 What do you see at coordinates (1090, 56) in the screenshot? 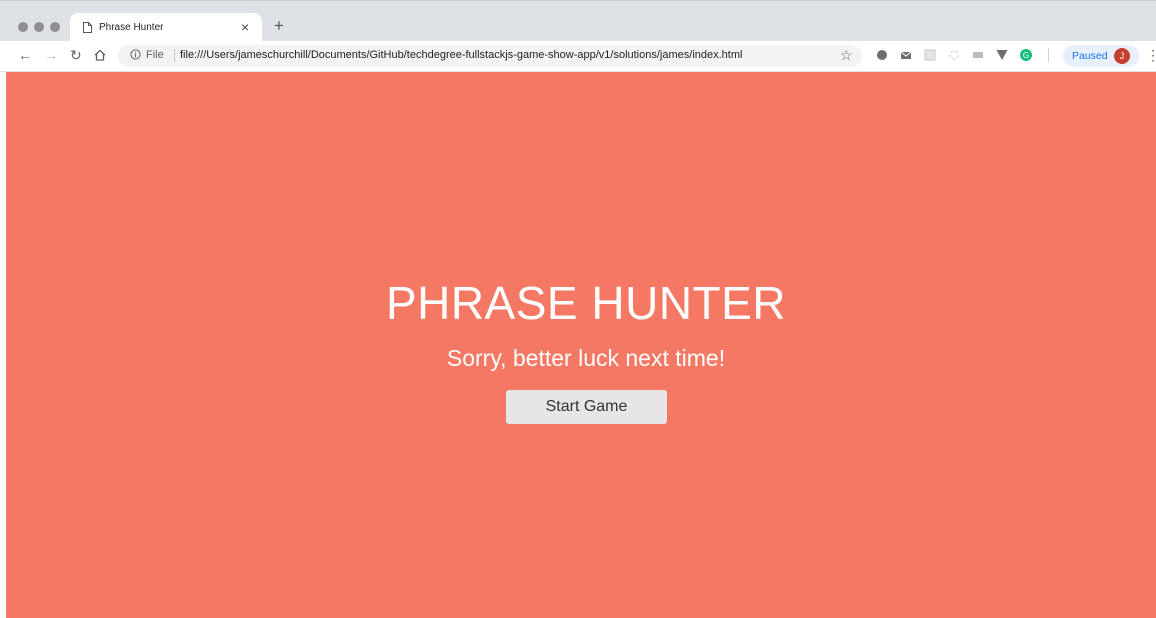
I see `sync-status: Paused` at bounding box center [1090, 56].